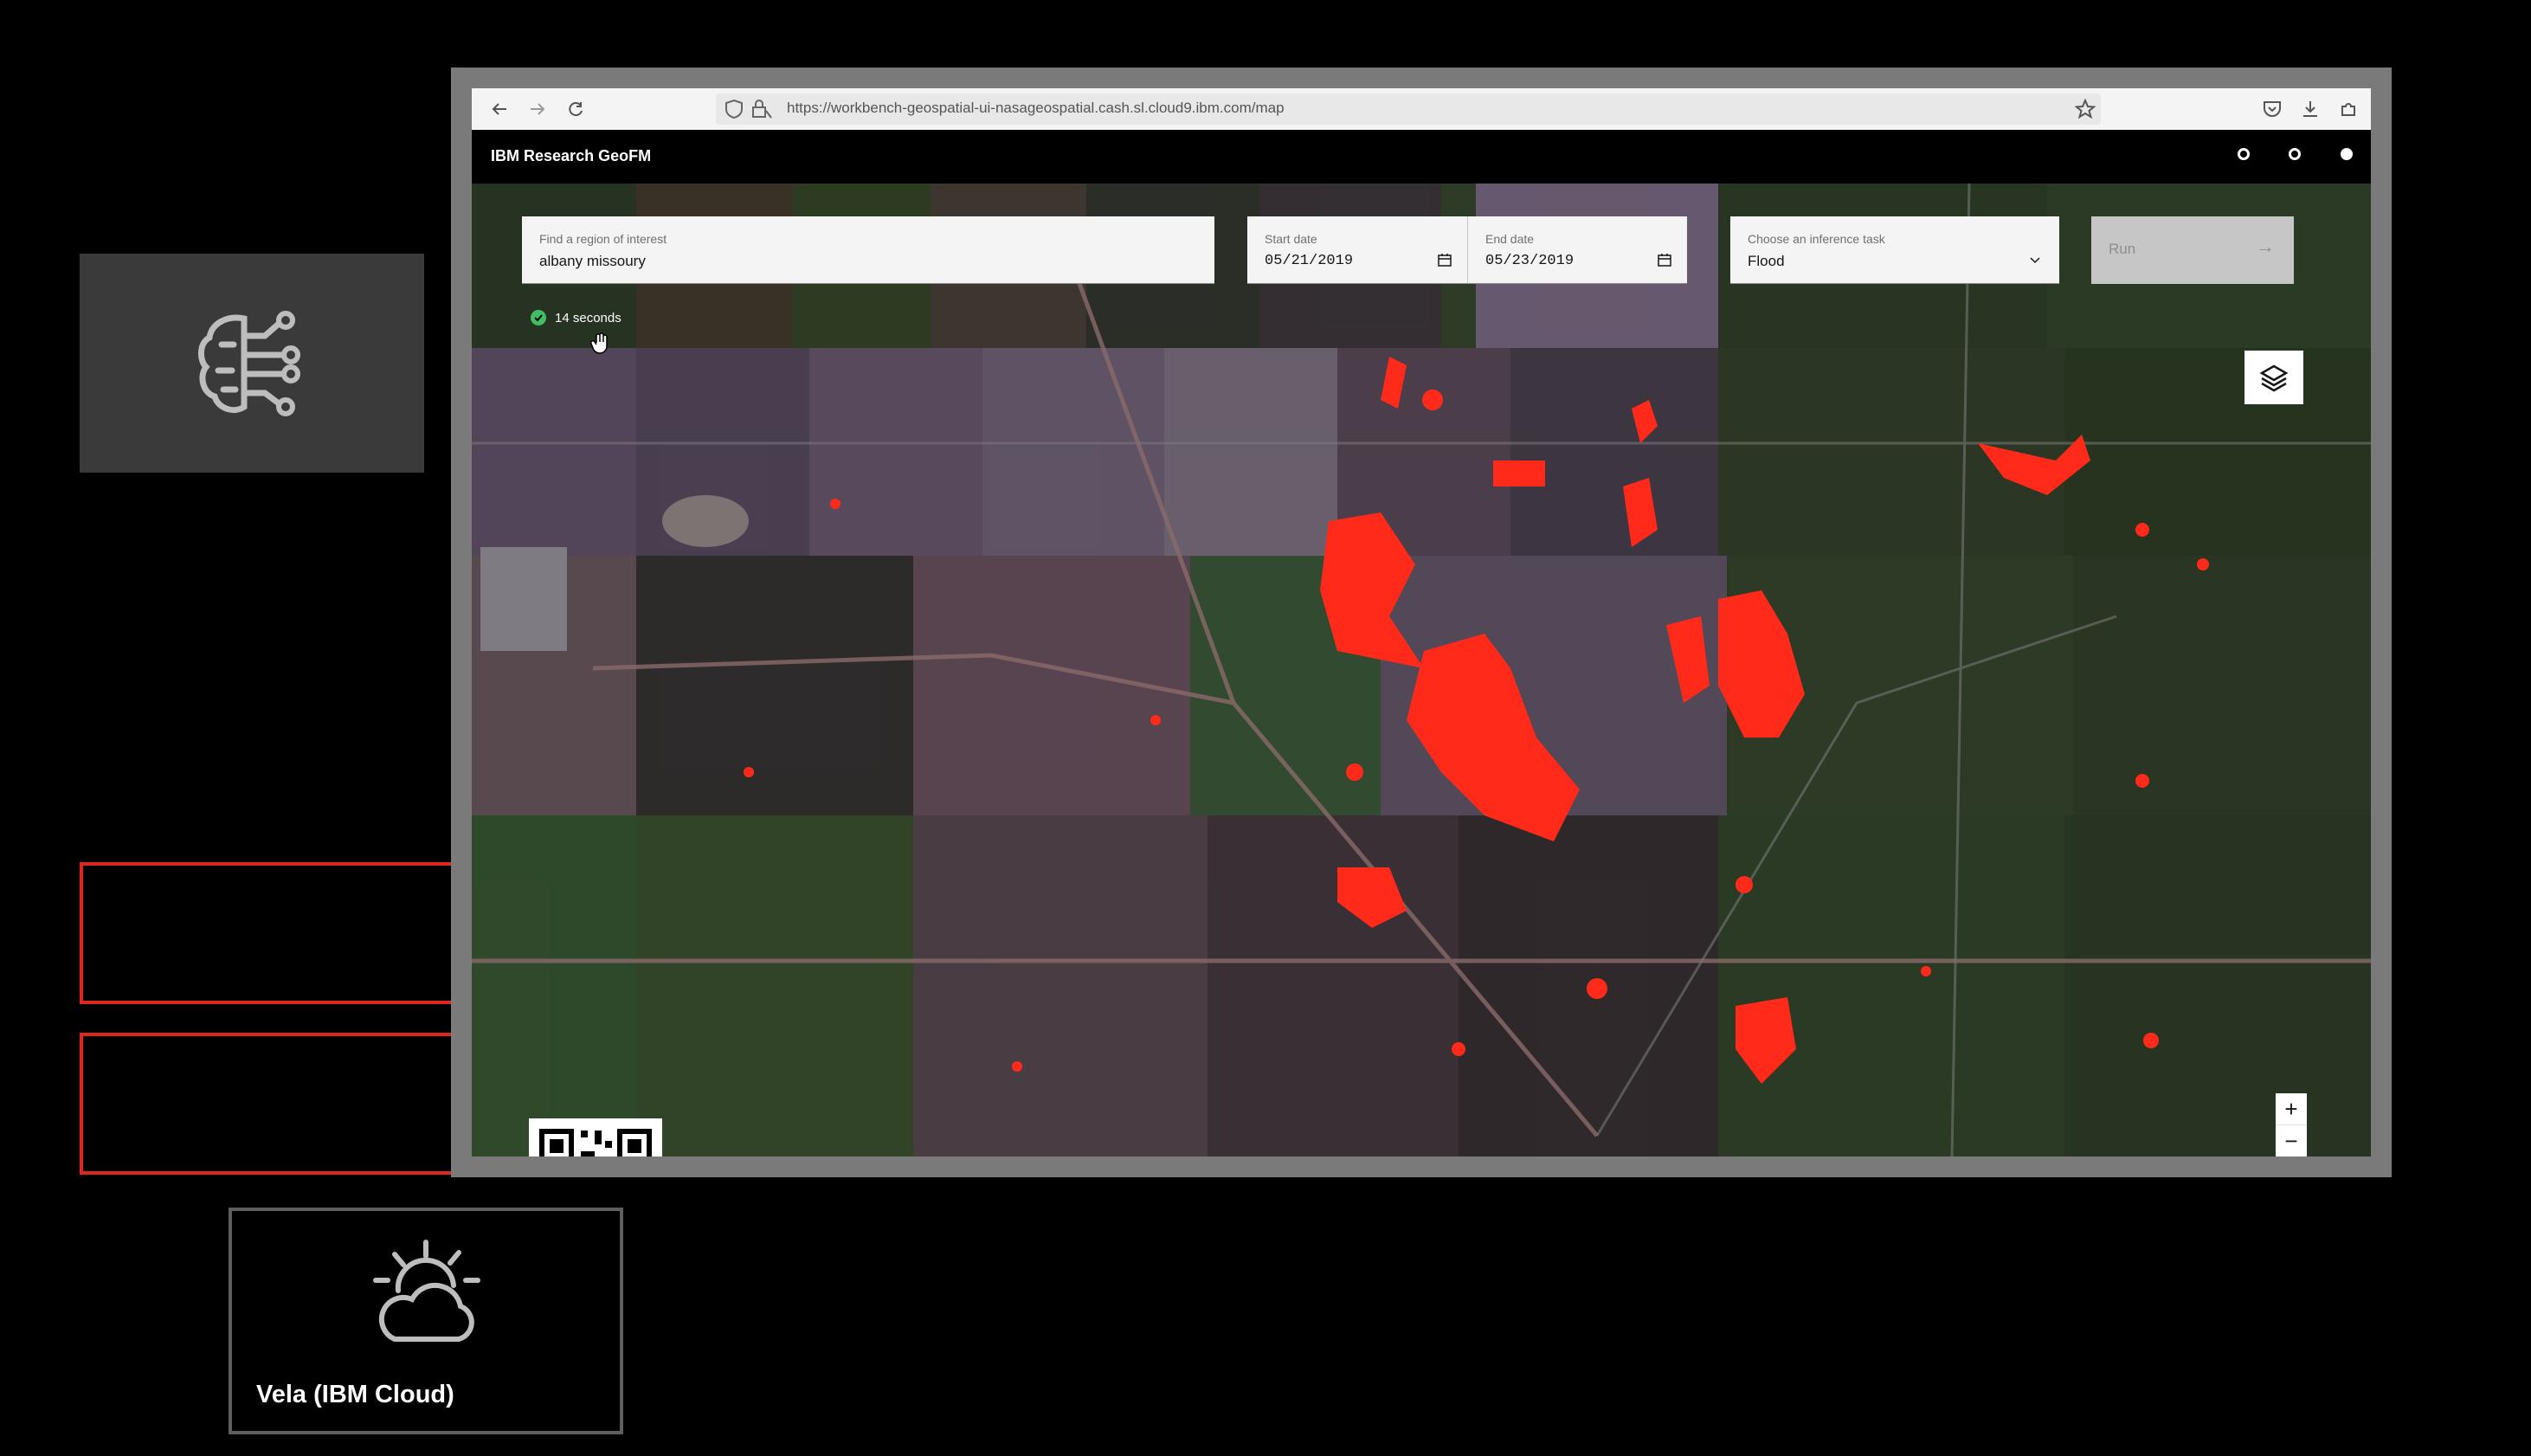 The width and height of the screenshot is (2531, 1456). What do you see at coordinates (2192, 250) in the screenshot?
I see `run-button: Run →` at bounding box center [2192, 250].